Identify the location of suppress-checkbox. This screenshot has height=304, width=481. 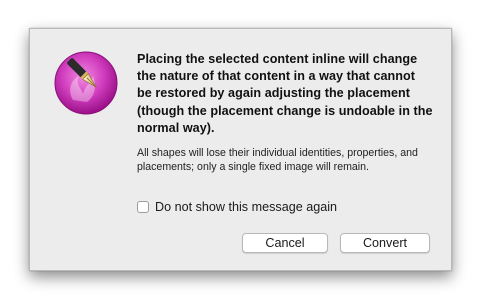
(143, 207).